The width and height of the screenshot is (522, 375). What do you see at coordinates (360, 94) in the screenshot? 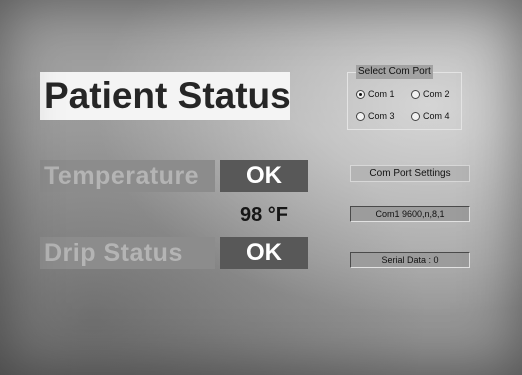
I see `radio-selected-icon` at bounding box center [360, 94].